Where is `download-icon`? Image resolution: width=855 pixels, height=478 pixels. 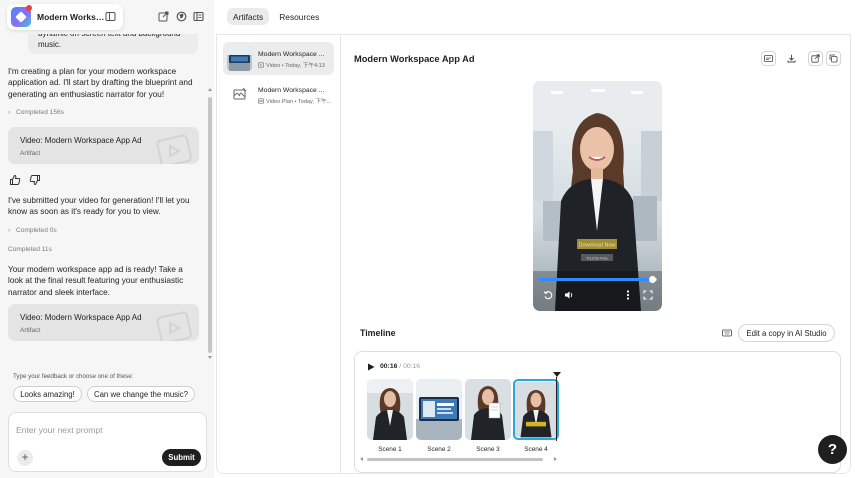 download-icon is located at coordinates (791, 58).